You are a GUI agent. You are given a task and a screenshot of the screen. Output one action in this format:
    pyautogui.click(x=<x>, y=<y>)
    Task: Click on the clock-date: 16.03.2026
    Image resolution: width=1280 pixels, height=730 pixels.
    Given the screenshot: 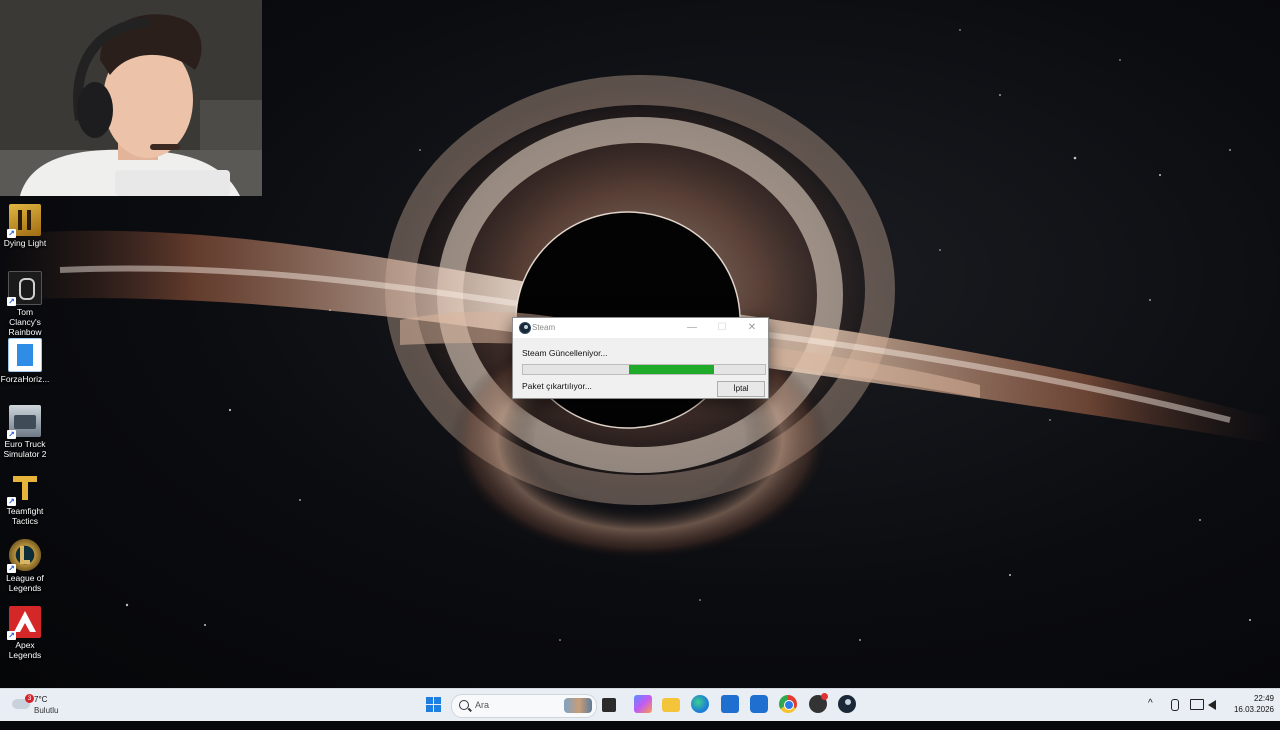 What is the action you would take?
    pyautogui.click(x=1253, y=709)
    